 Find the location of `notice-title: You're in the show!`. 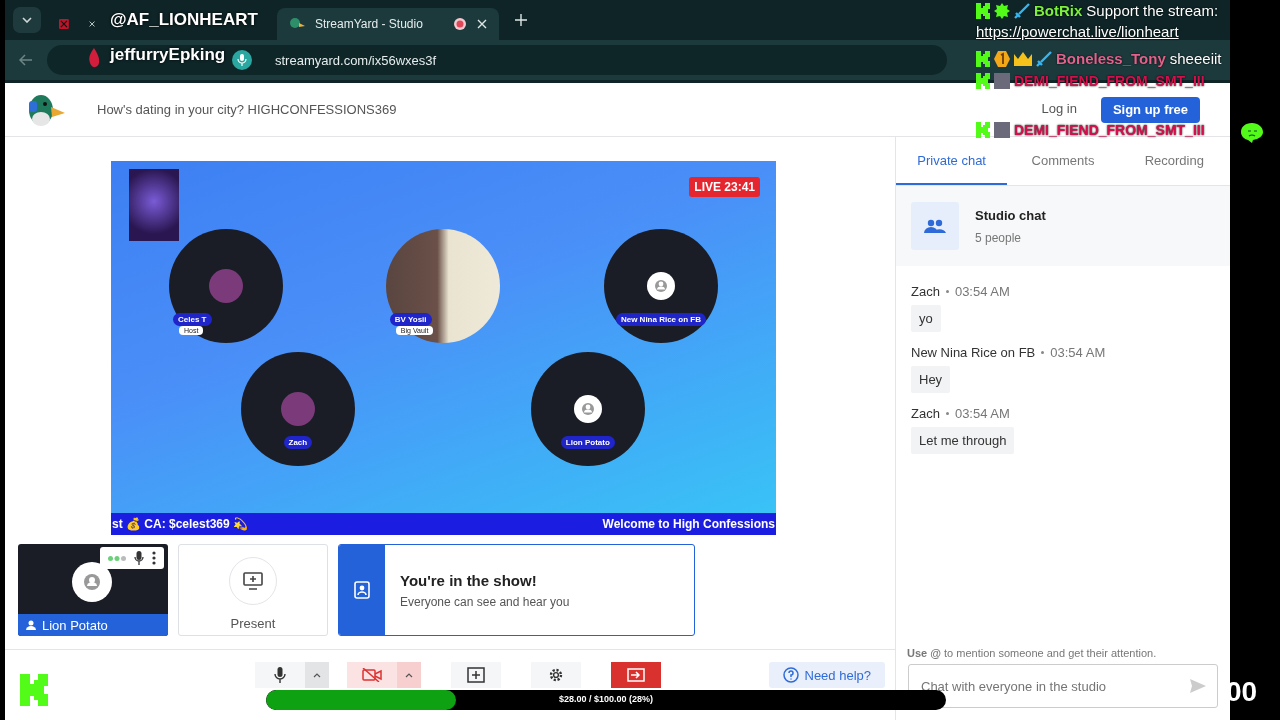

notice-title: You're in the show! is located at coordinates (469, 580).